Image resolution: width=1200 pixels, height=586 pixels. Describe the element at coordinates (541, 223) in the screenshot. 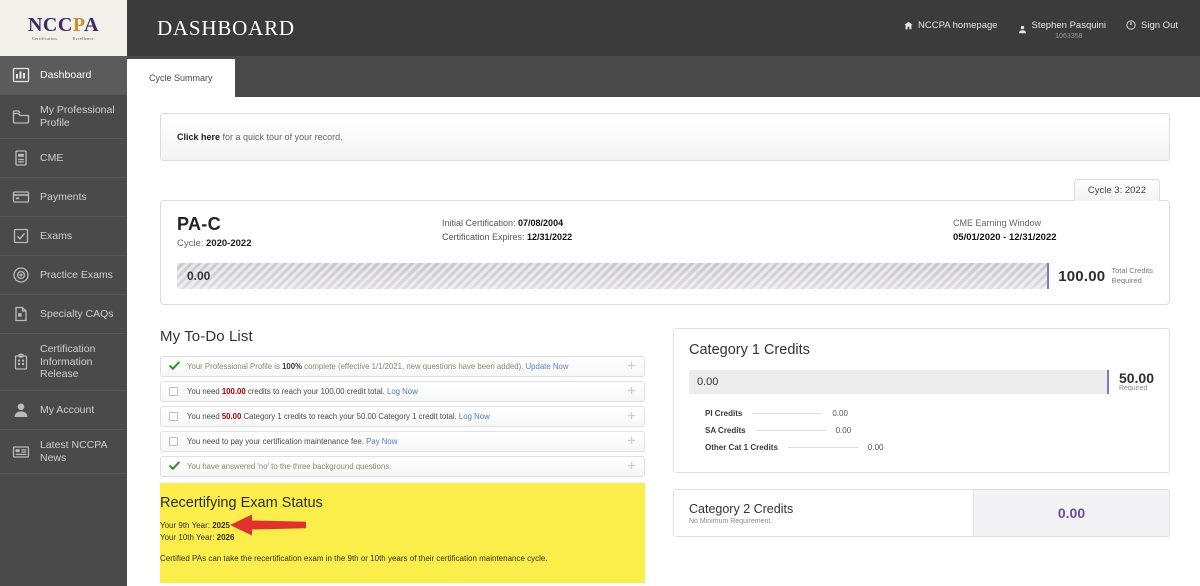

I see `initial-certification-value: 07/08/2004` at that location.